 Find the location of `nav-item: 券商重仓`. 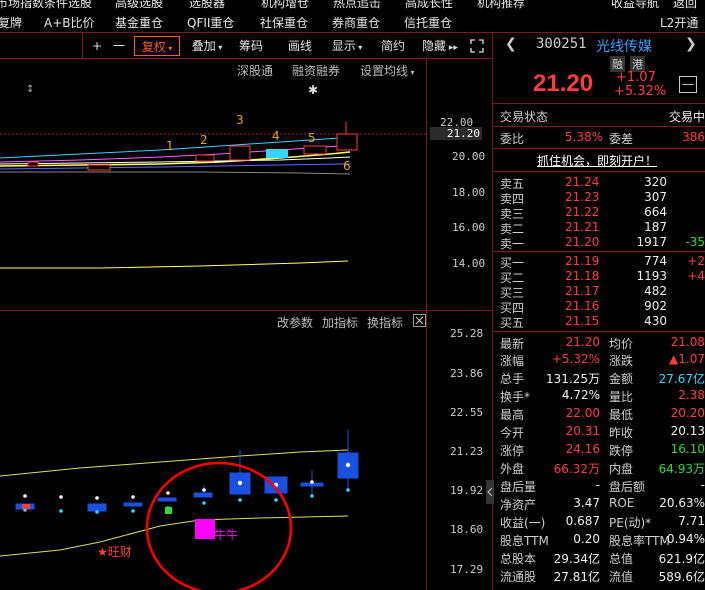

nav-item: 券商重仓 is located at coordinates (356, 22).